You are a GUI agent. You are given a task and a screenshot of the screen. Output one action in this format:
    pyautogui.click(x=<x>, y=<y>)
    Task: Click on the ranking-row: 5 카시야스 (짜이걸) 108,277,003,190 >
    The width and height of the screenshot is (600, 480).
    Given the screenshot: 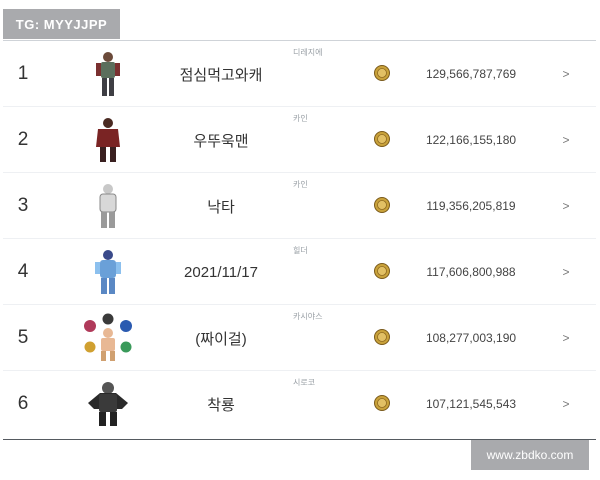 What is the action you would take?
    pyautogui.click(x=299, y=338)
    